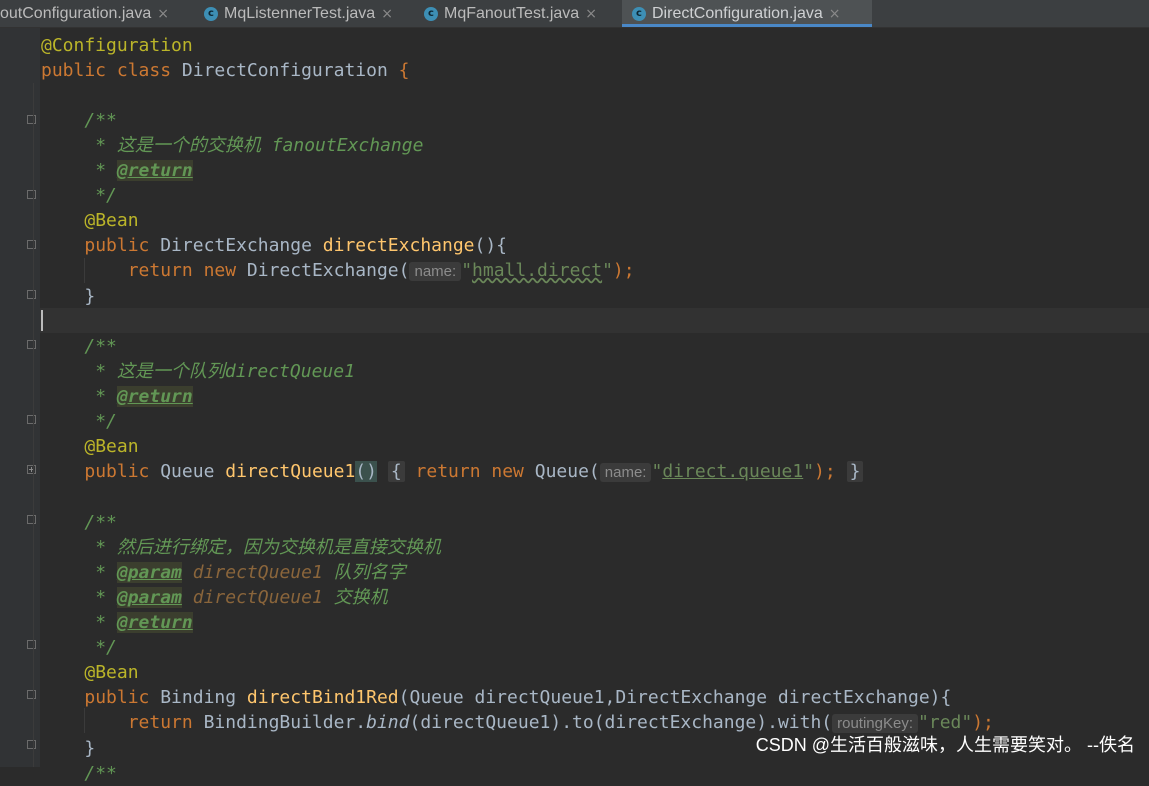 The width and height of the screenshot is (1149, 786). I want to click on tab-mq-fanout-test: c MqFanoutTest.java ×, so click(520, 13).